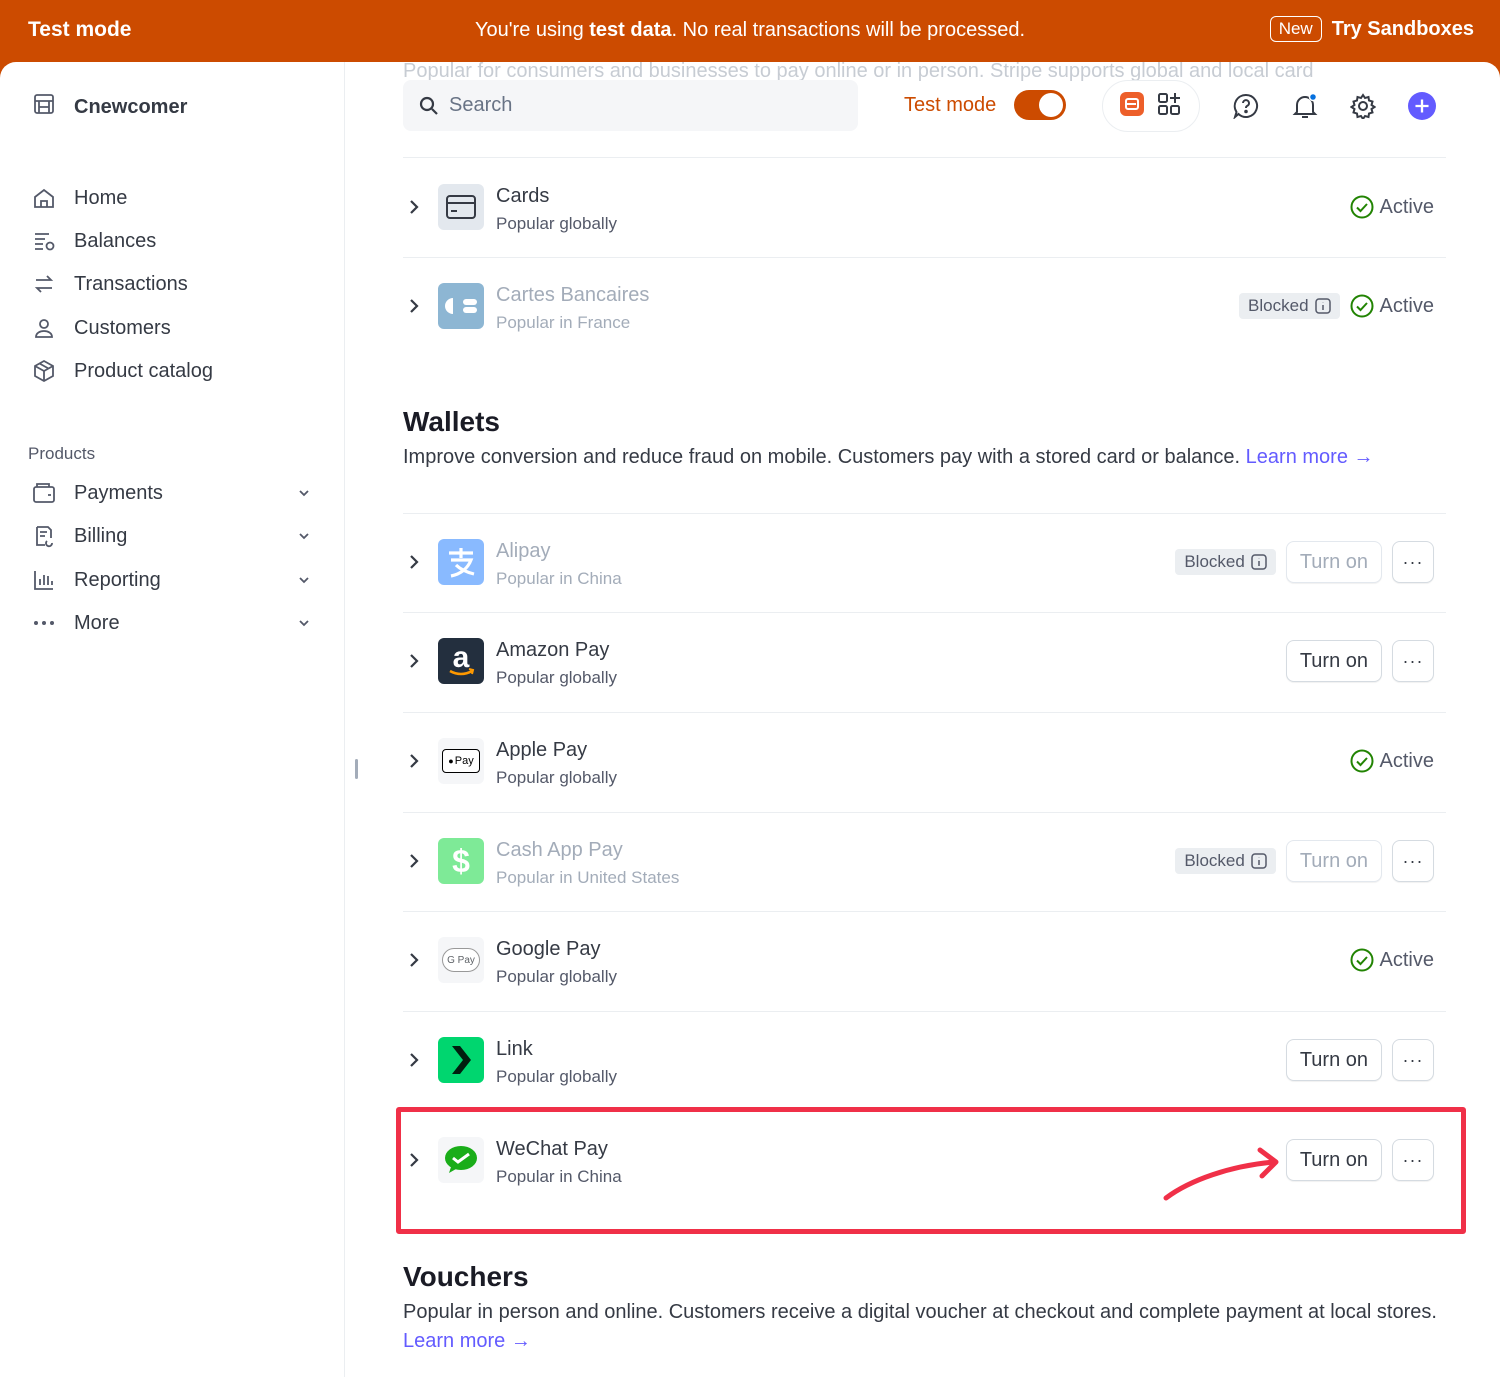 The height and width of the screenshot is (1377, 1500). I want to click on vouchers-heading: Vouchers, so click(466, 1276).